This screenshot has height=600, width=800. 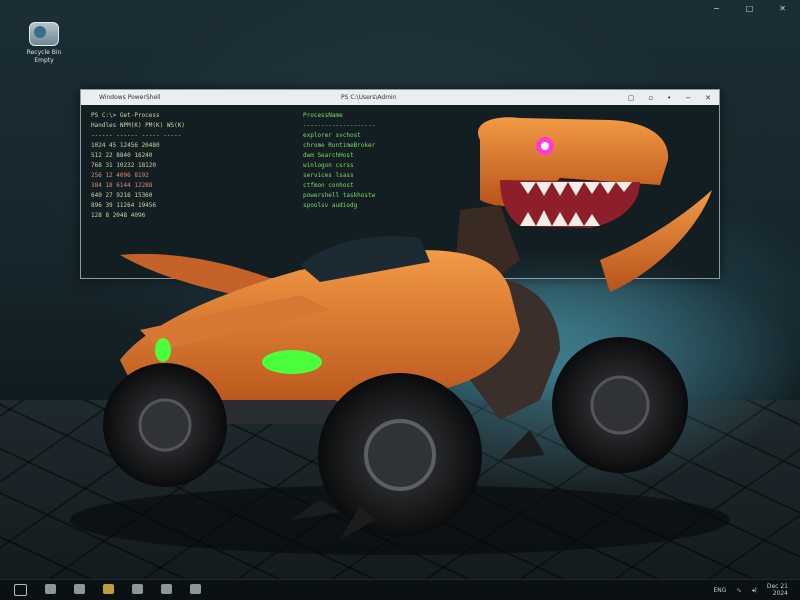 I want to click on settings-icon, so click(x=166, y=589).